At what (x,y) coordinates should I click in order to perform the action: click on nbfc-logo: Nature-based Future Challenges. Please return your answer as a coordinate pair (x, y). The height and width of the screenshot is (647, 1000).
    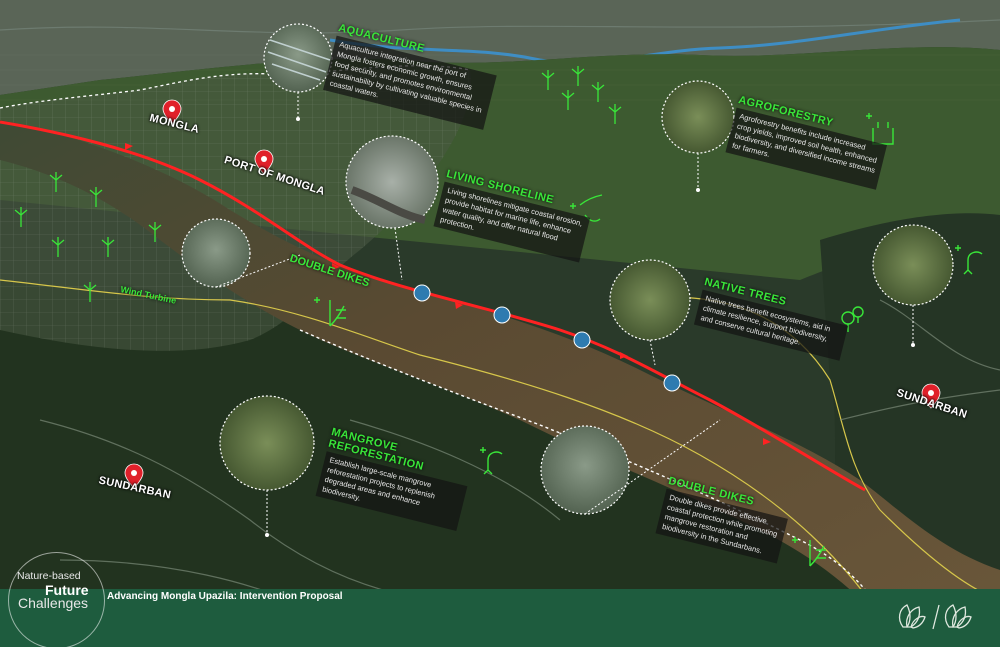
    Looking at the image, I should click on (56, 599).